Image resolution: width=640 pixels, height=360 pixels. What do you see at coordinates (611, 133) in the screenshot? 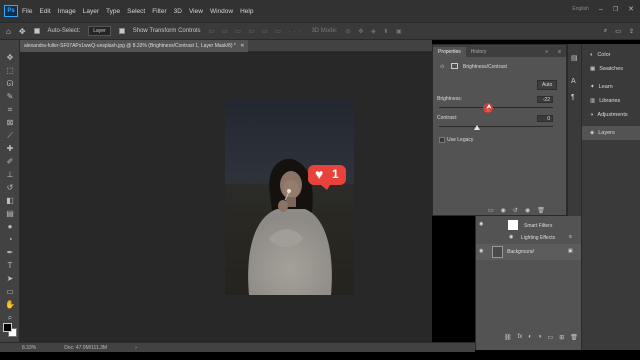
I see `dock-item-layers: ◈ Layers` at bounding box center [611, 133].